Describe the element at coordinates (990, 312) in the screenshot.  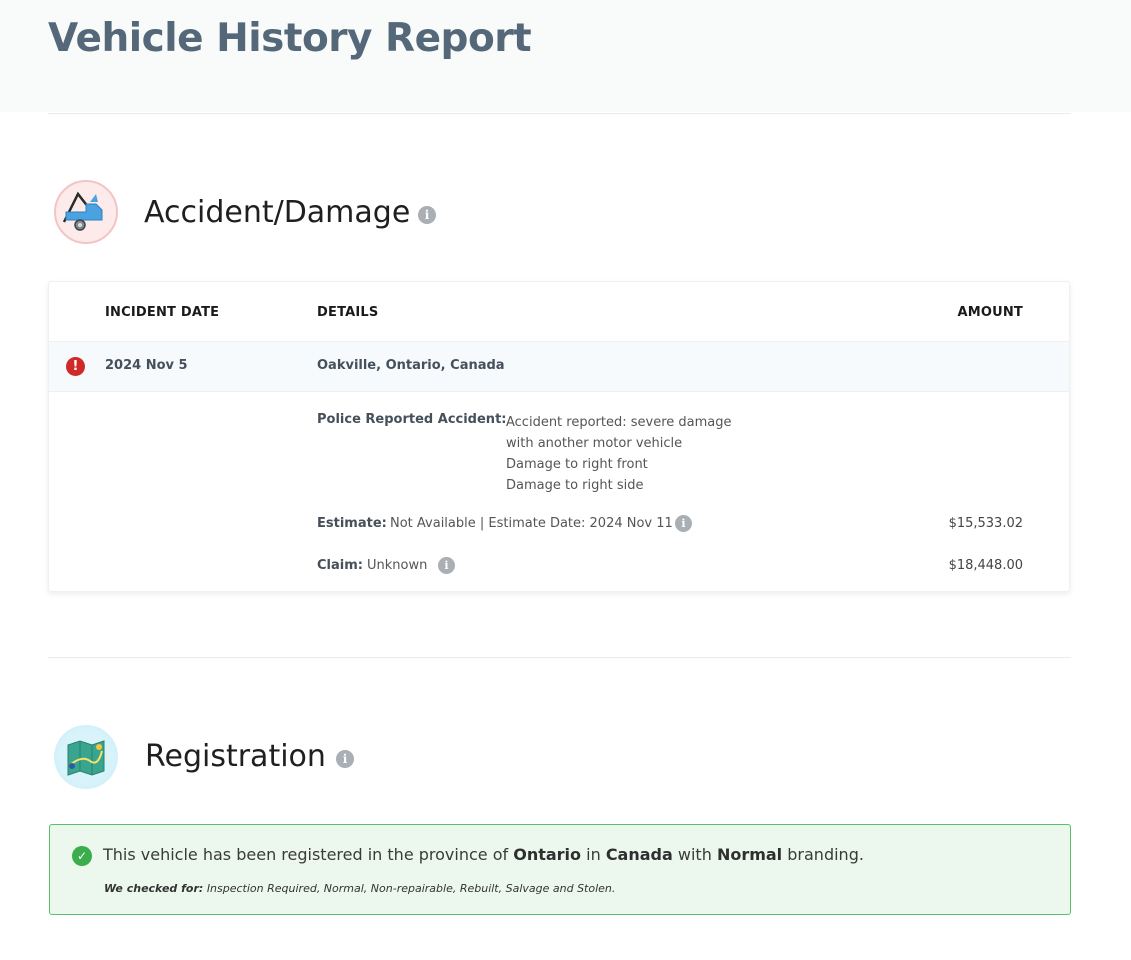
I see `column-header-amount: AMOUNT` at that location.